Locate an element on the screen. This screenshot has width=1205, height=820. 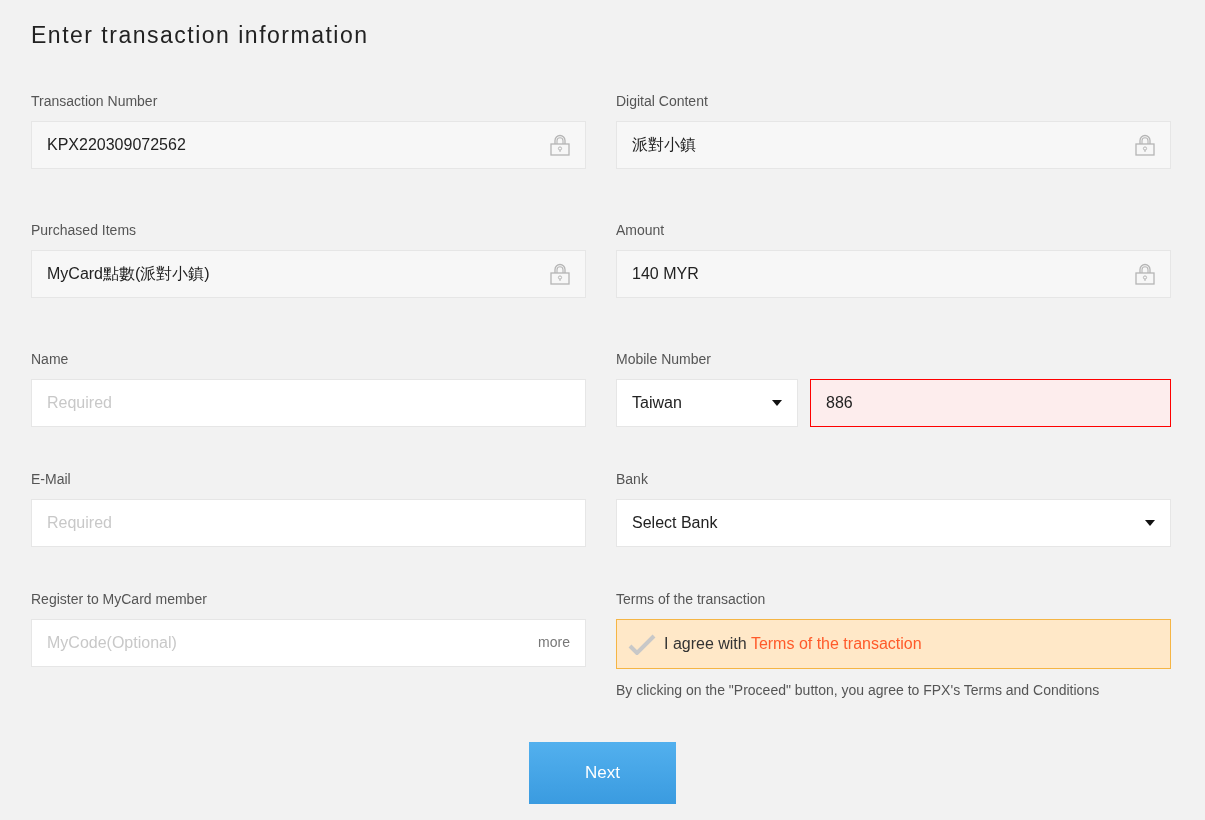
page-title: Enter transaction information is located at coordinates (200, 35).